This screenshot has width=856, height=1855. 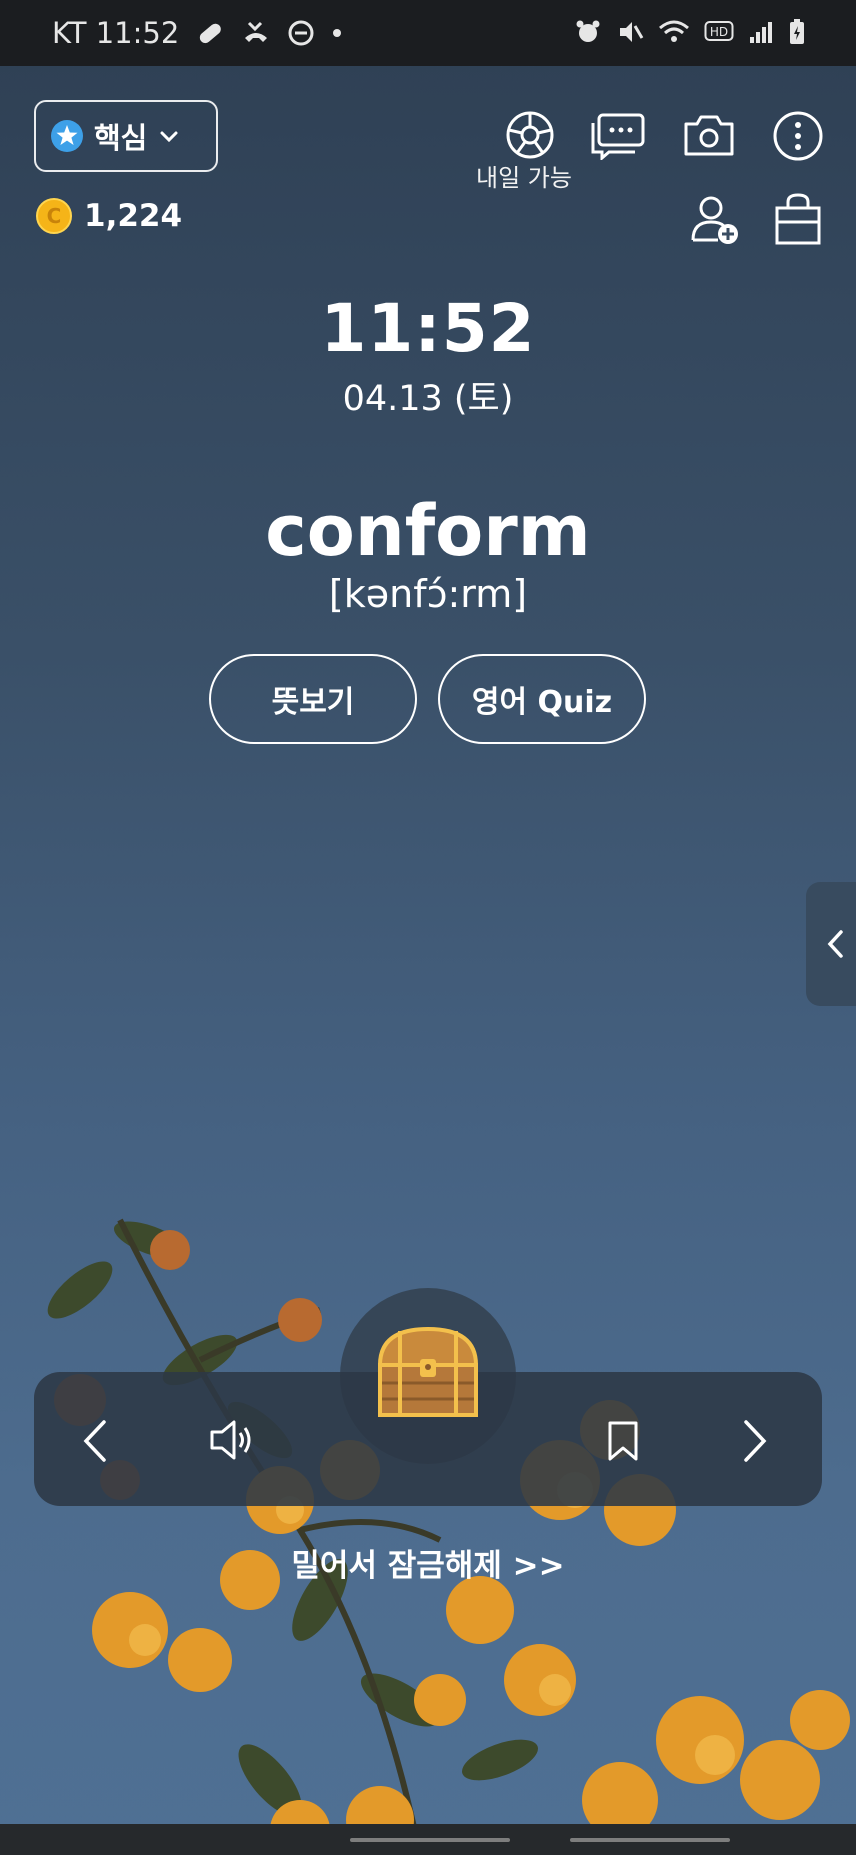 I want to click on camera-icon, so click(x=709, y=135).